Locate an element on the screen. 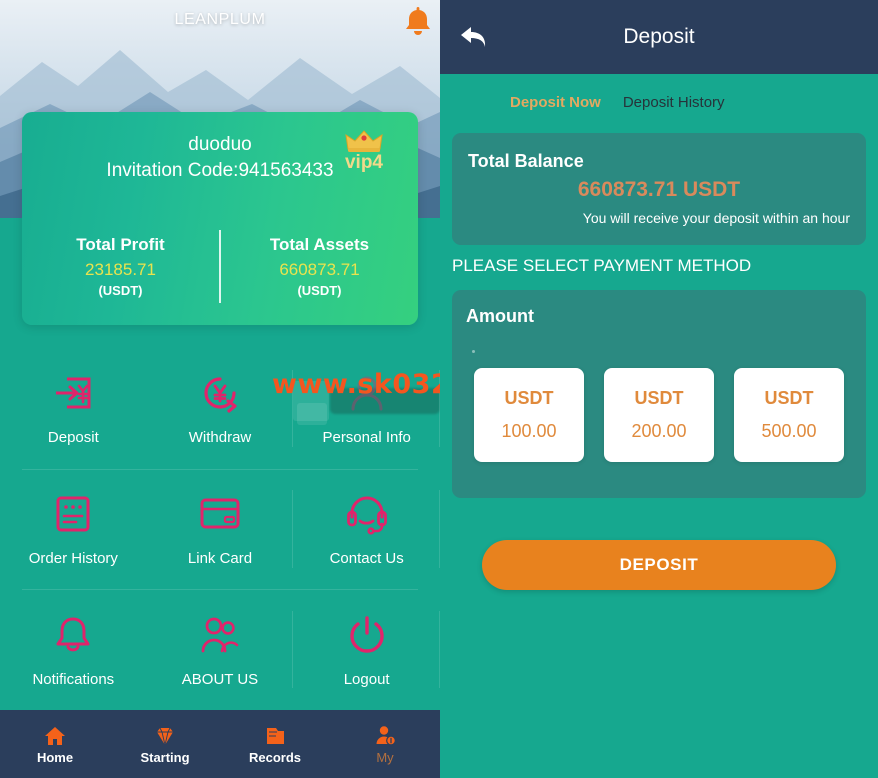 This screenshot has width=878, height=778. nav-item-starting: Starting is located at coordinates (165, 744).